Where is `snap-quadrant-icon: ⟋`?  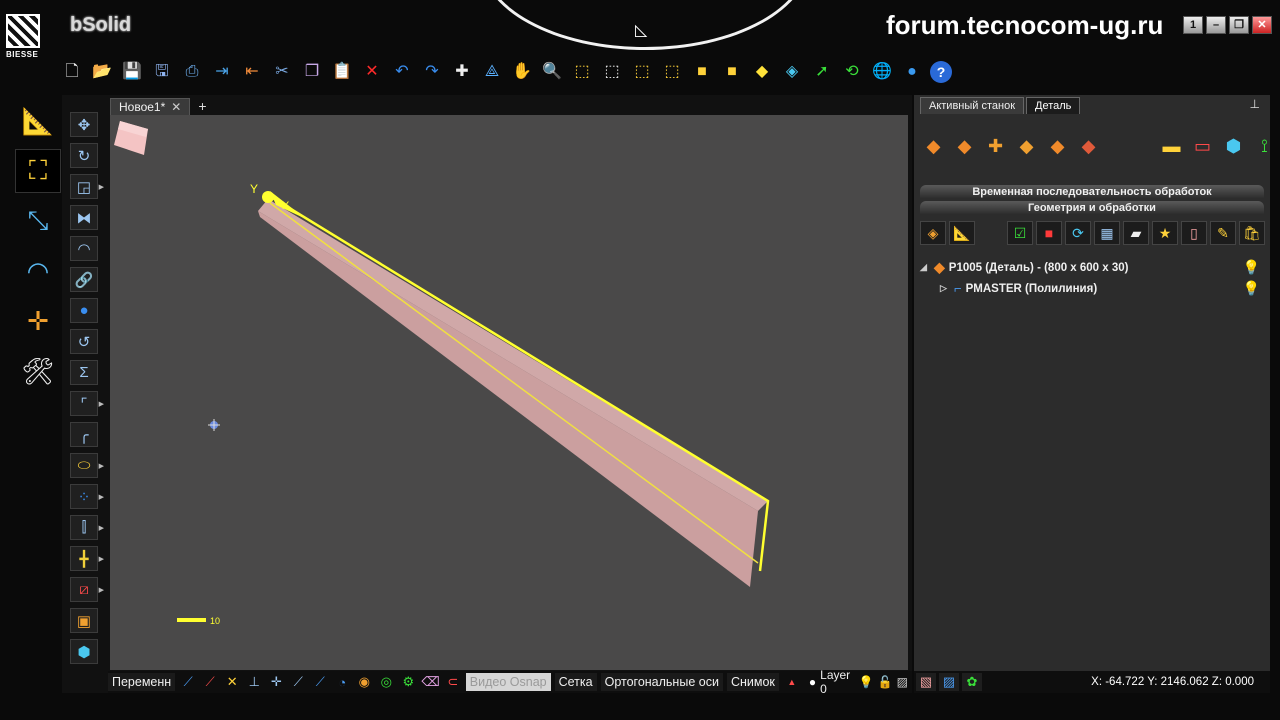
snap-quadrant-icon: ⟋ is located at coordinates (320, 682).